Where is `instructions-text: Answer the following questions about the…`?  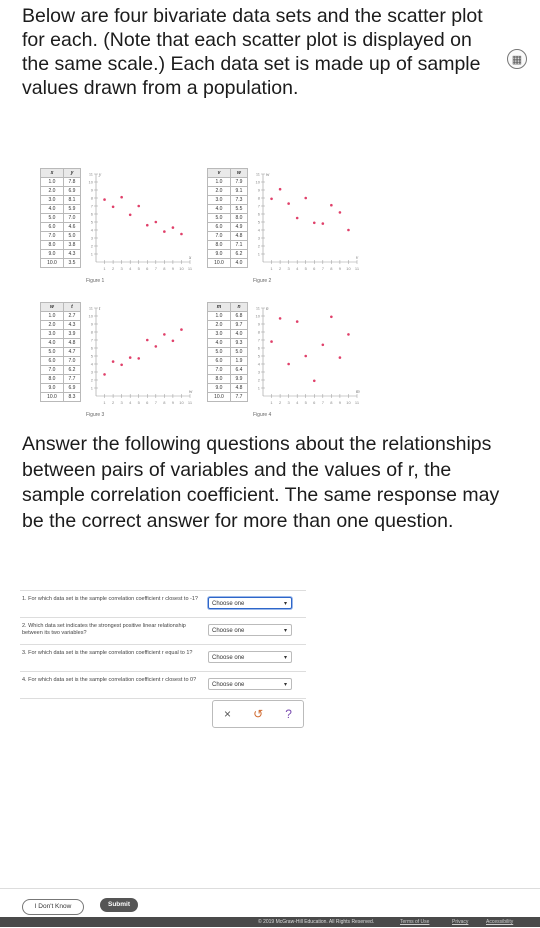
instructions-text: Answer the following questions about the… is located at coordinates (261, 482).